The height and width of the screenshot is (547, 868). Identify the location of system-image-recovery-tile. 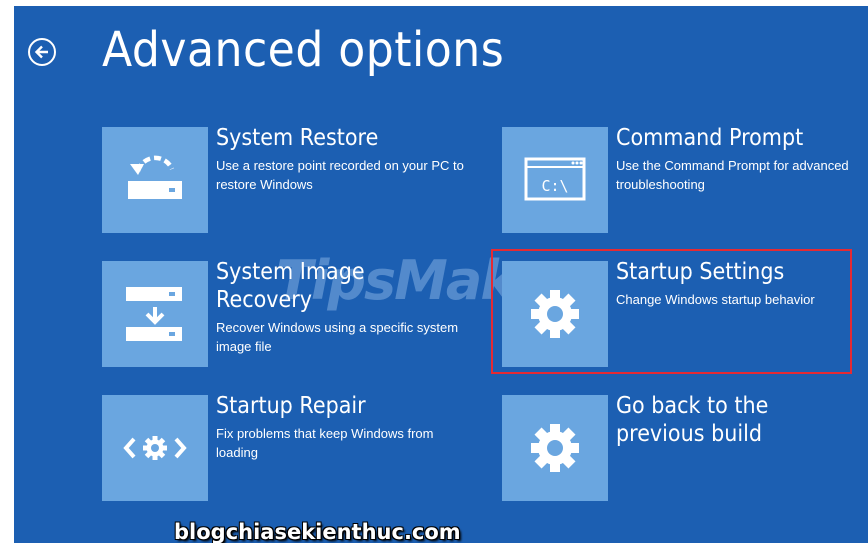
(155, 314).